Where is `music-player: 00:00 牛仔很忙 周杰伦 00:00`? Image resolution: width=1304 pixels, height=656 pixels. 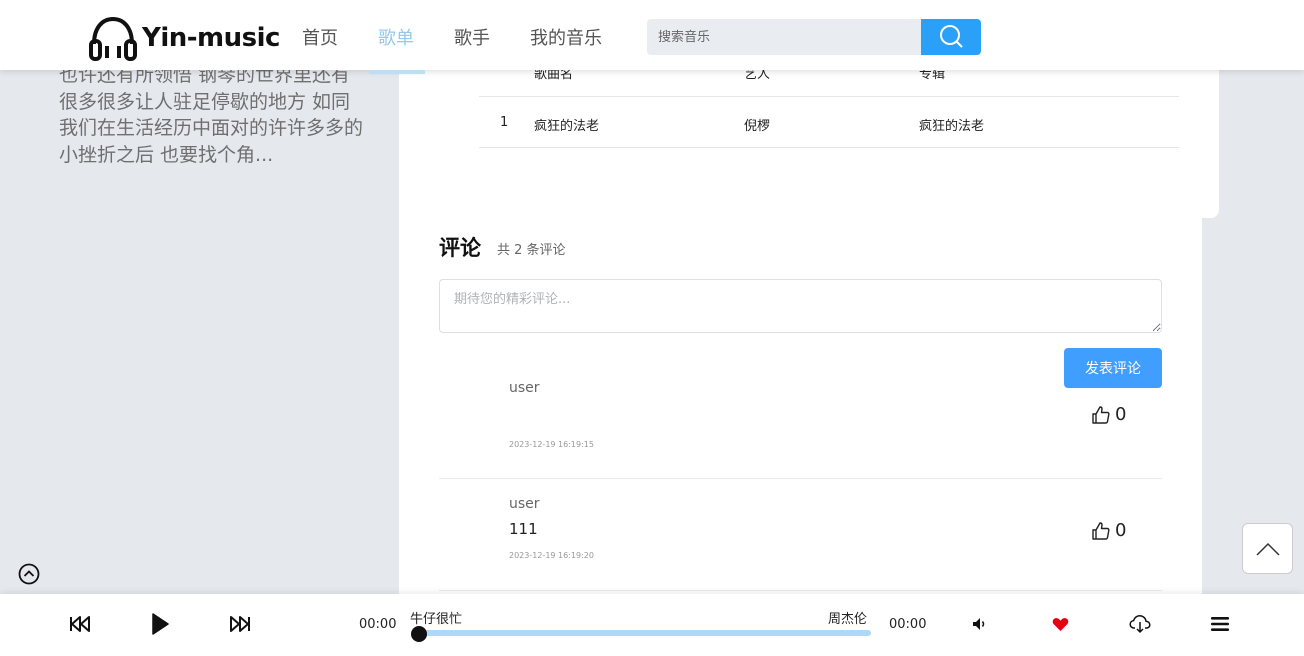
music-player: 00:00 牛仔很忙 周杰伦 00:00 is located at coordinates (652, 625).